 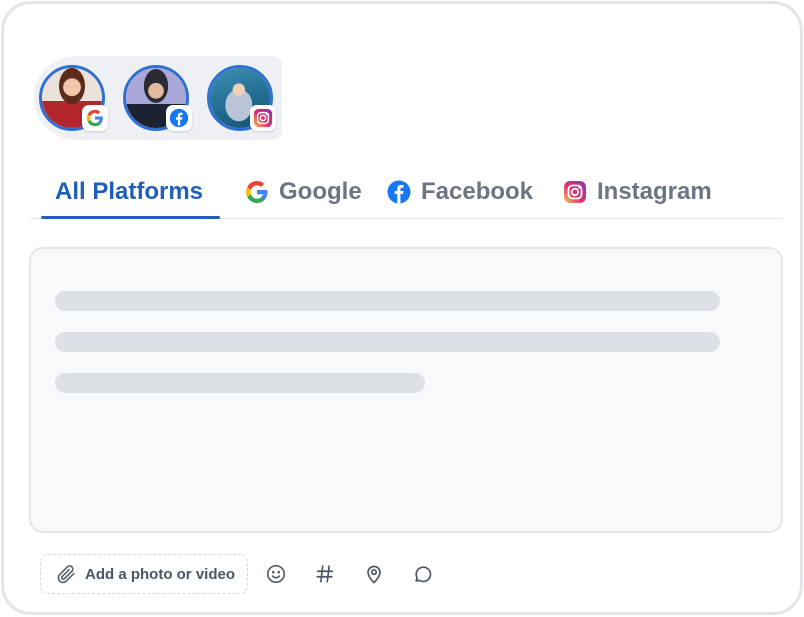 I want to click on facebook-badge-icon, so click(x=179, y=118).